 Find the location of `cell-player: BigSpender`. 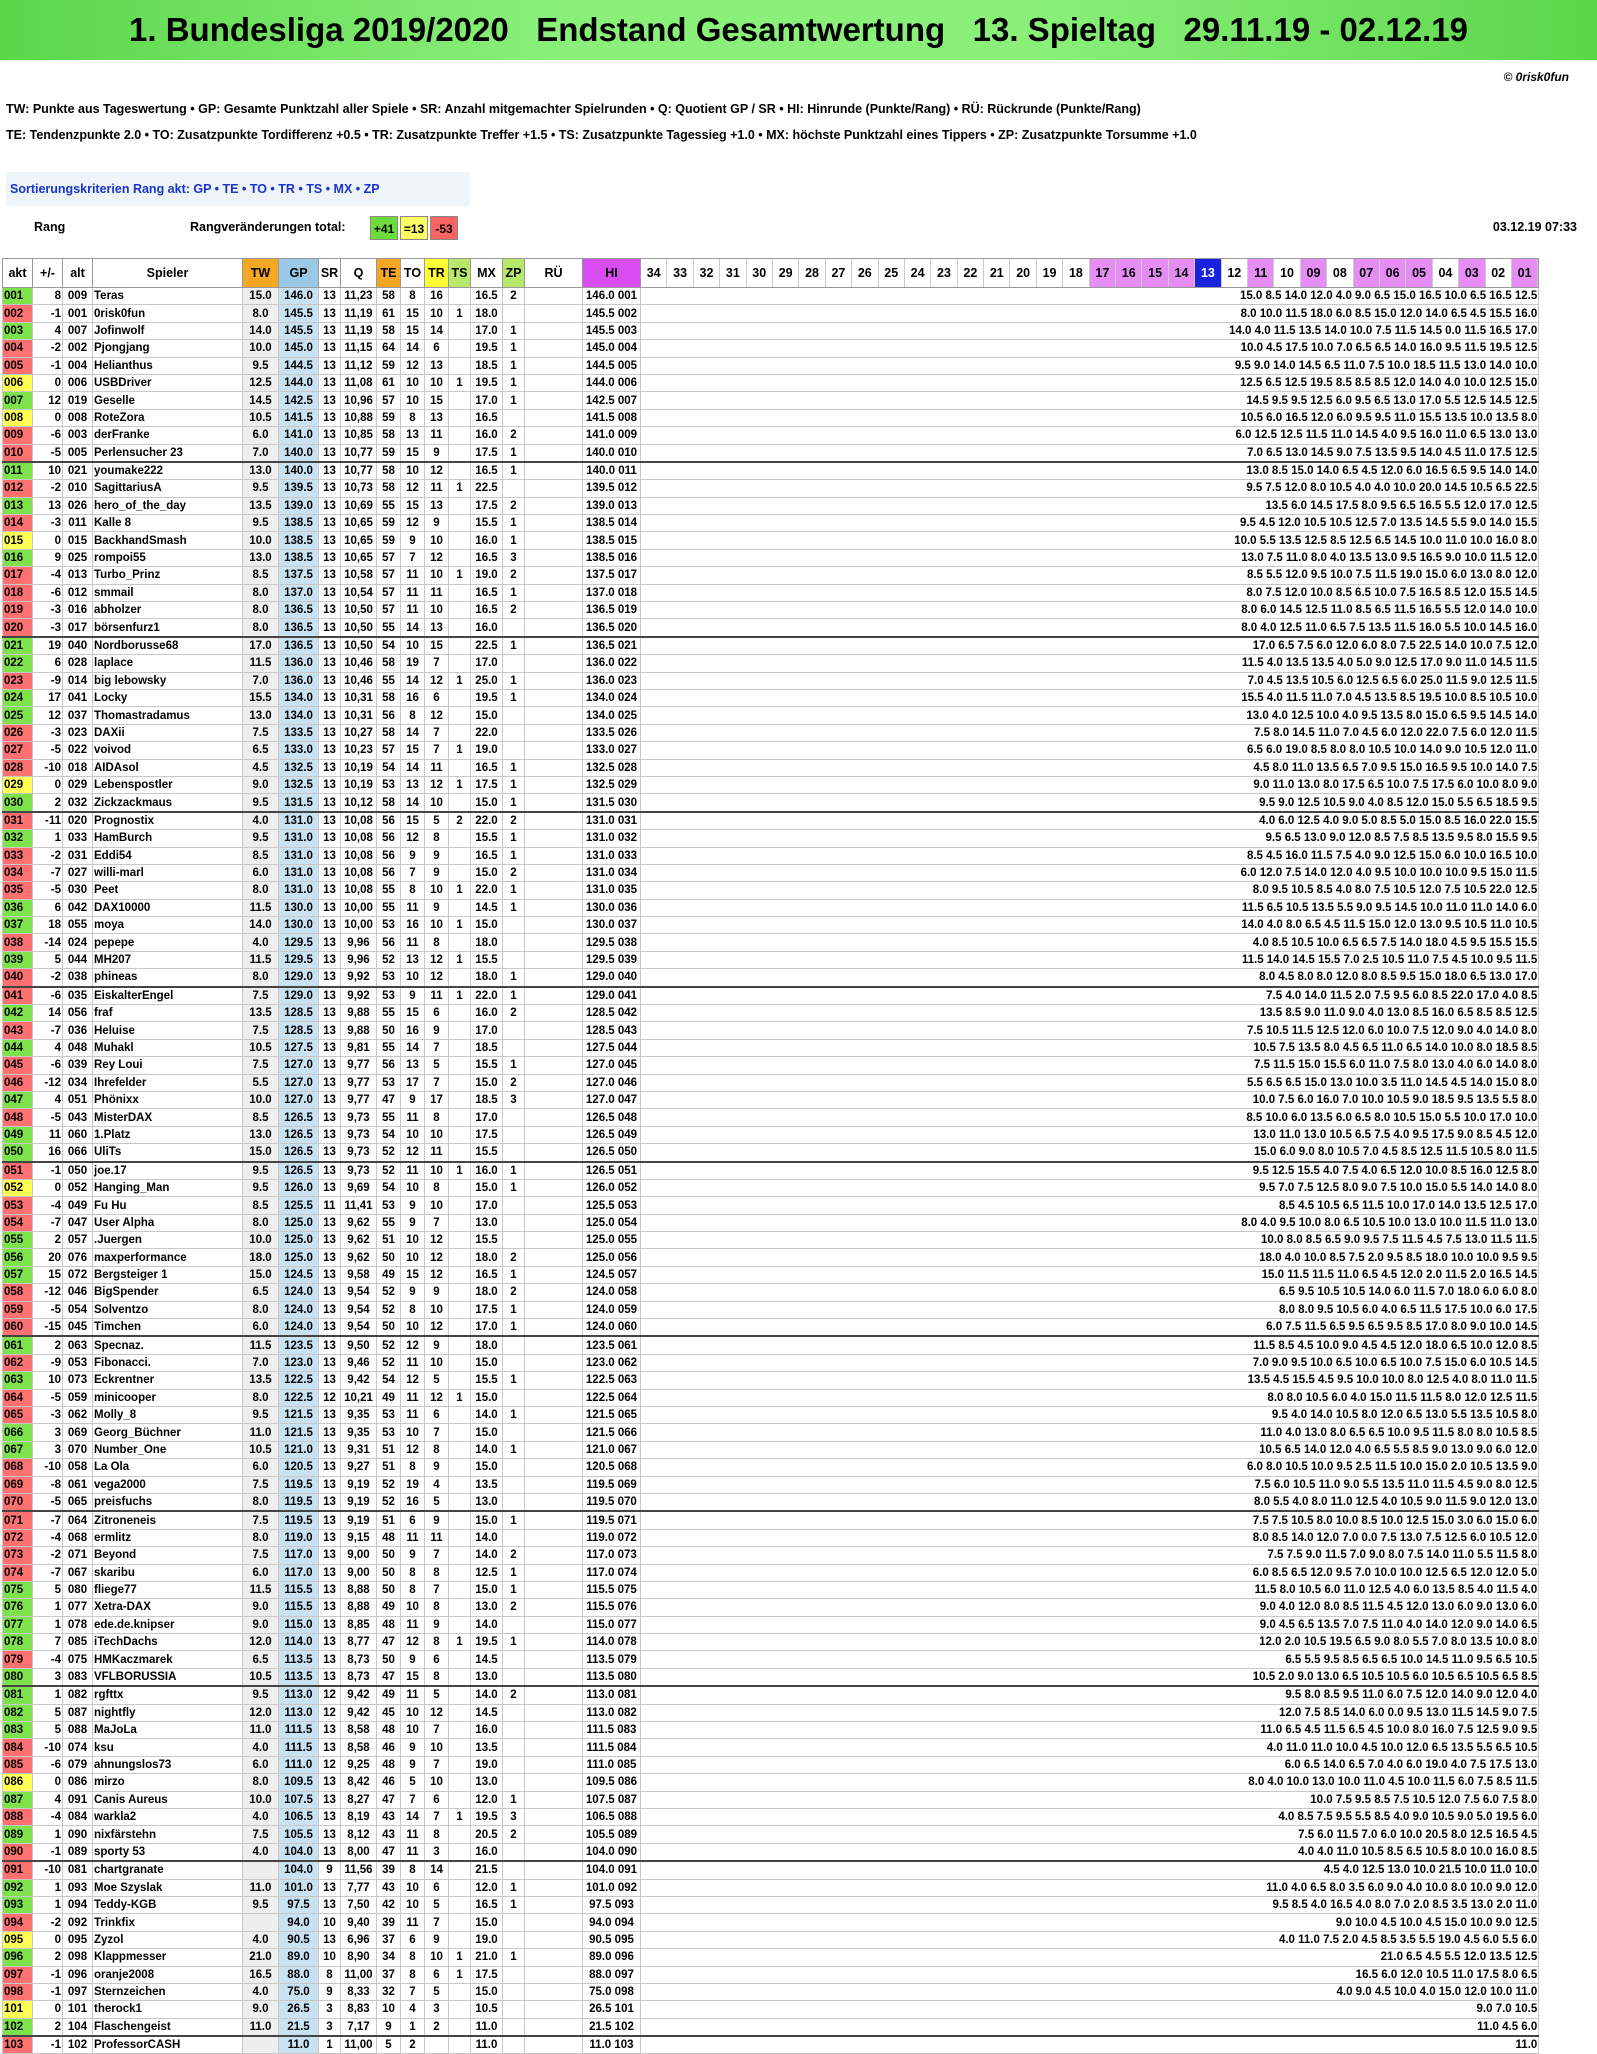

cell-player: BigSpender is located at coordinates (167, 1292).